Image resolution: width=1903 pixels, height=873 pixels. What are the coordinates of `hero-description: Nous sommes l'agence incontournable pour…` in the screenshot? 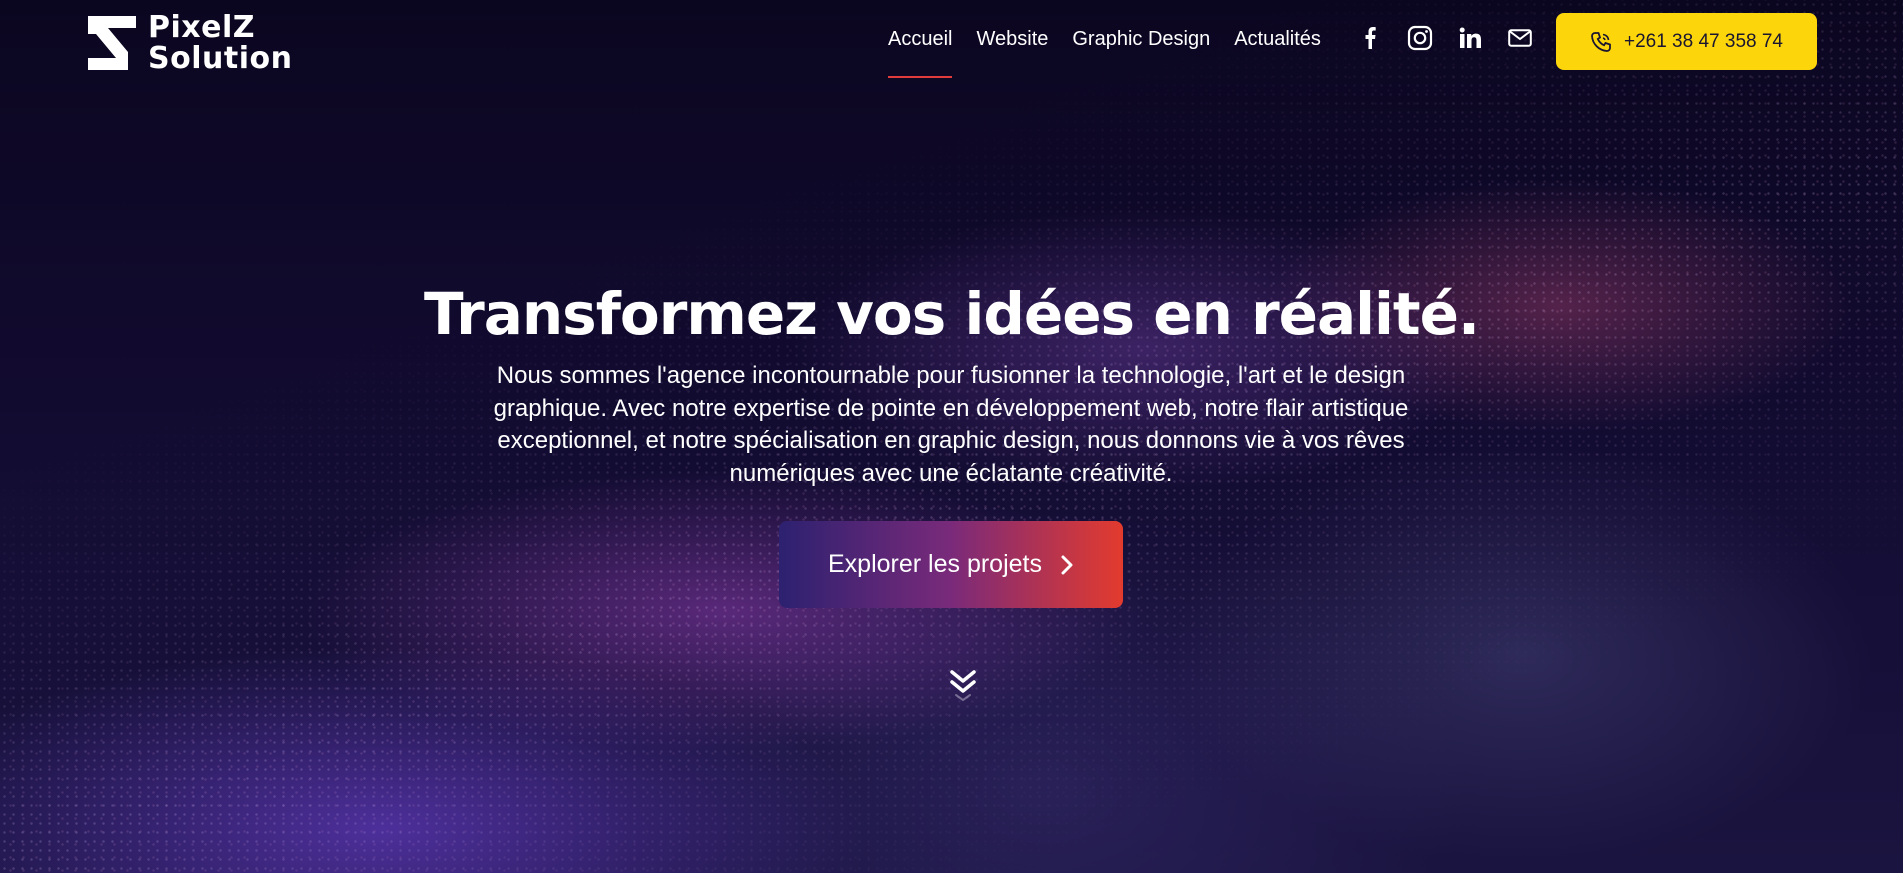 It's located at (951, 424).